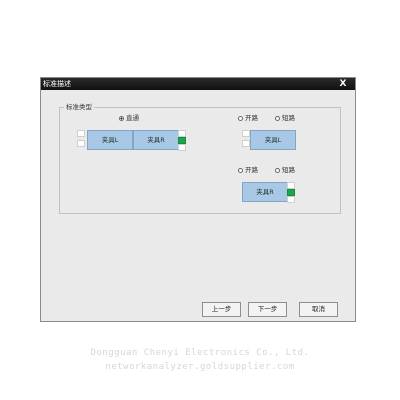 The width and height of the screenshot is (400, 400). I want to click on cancel-button: 取消, so click(318, 309).